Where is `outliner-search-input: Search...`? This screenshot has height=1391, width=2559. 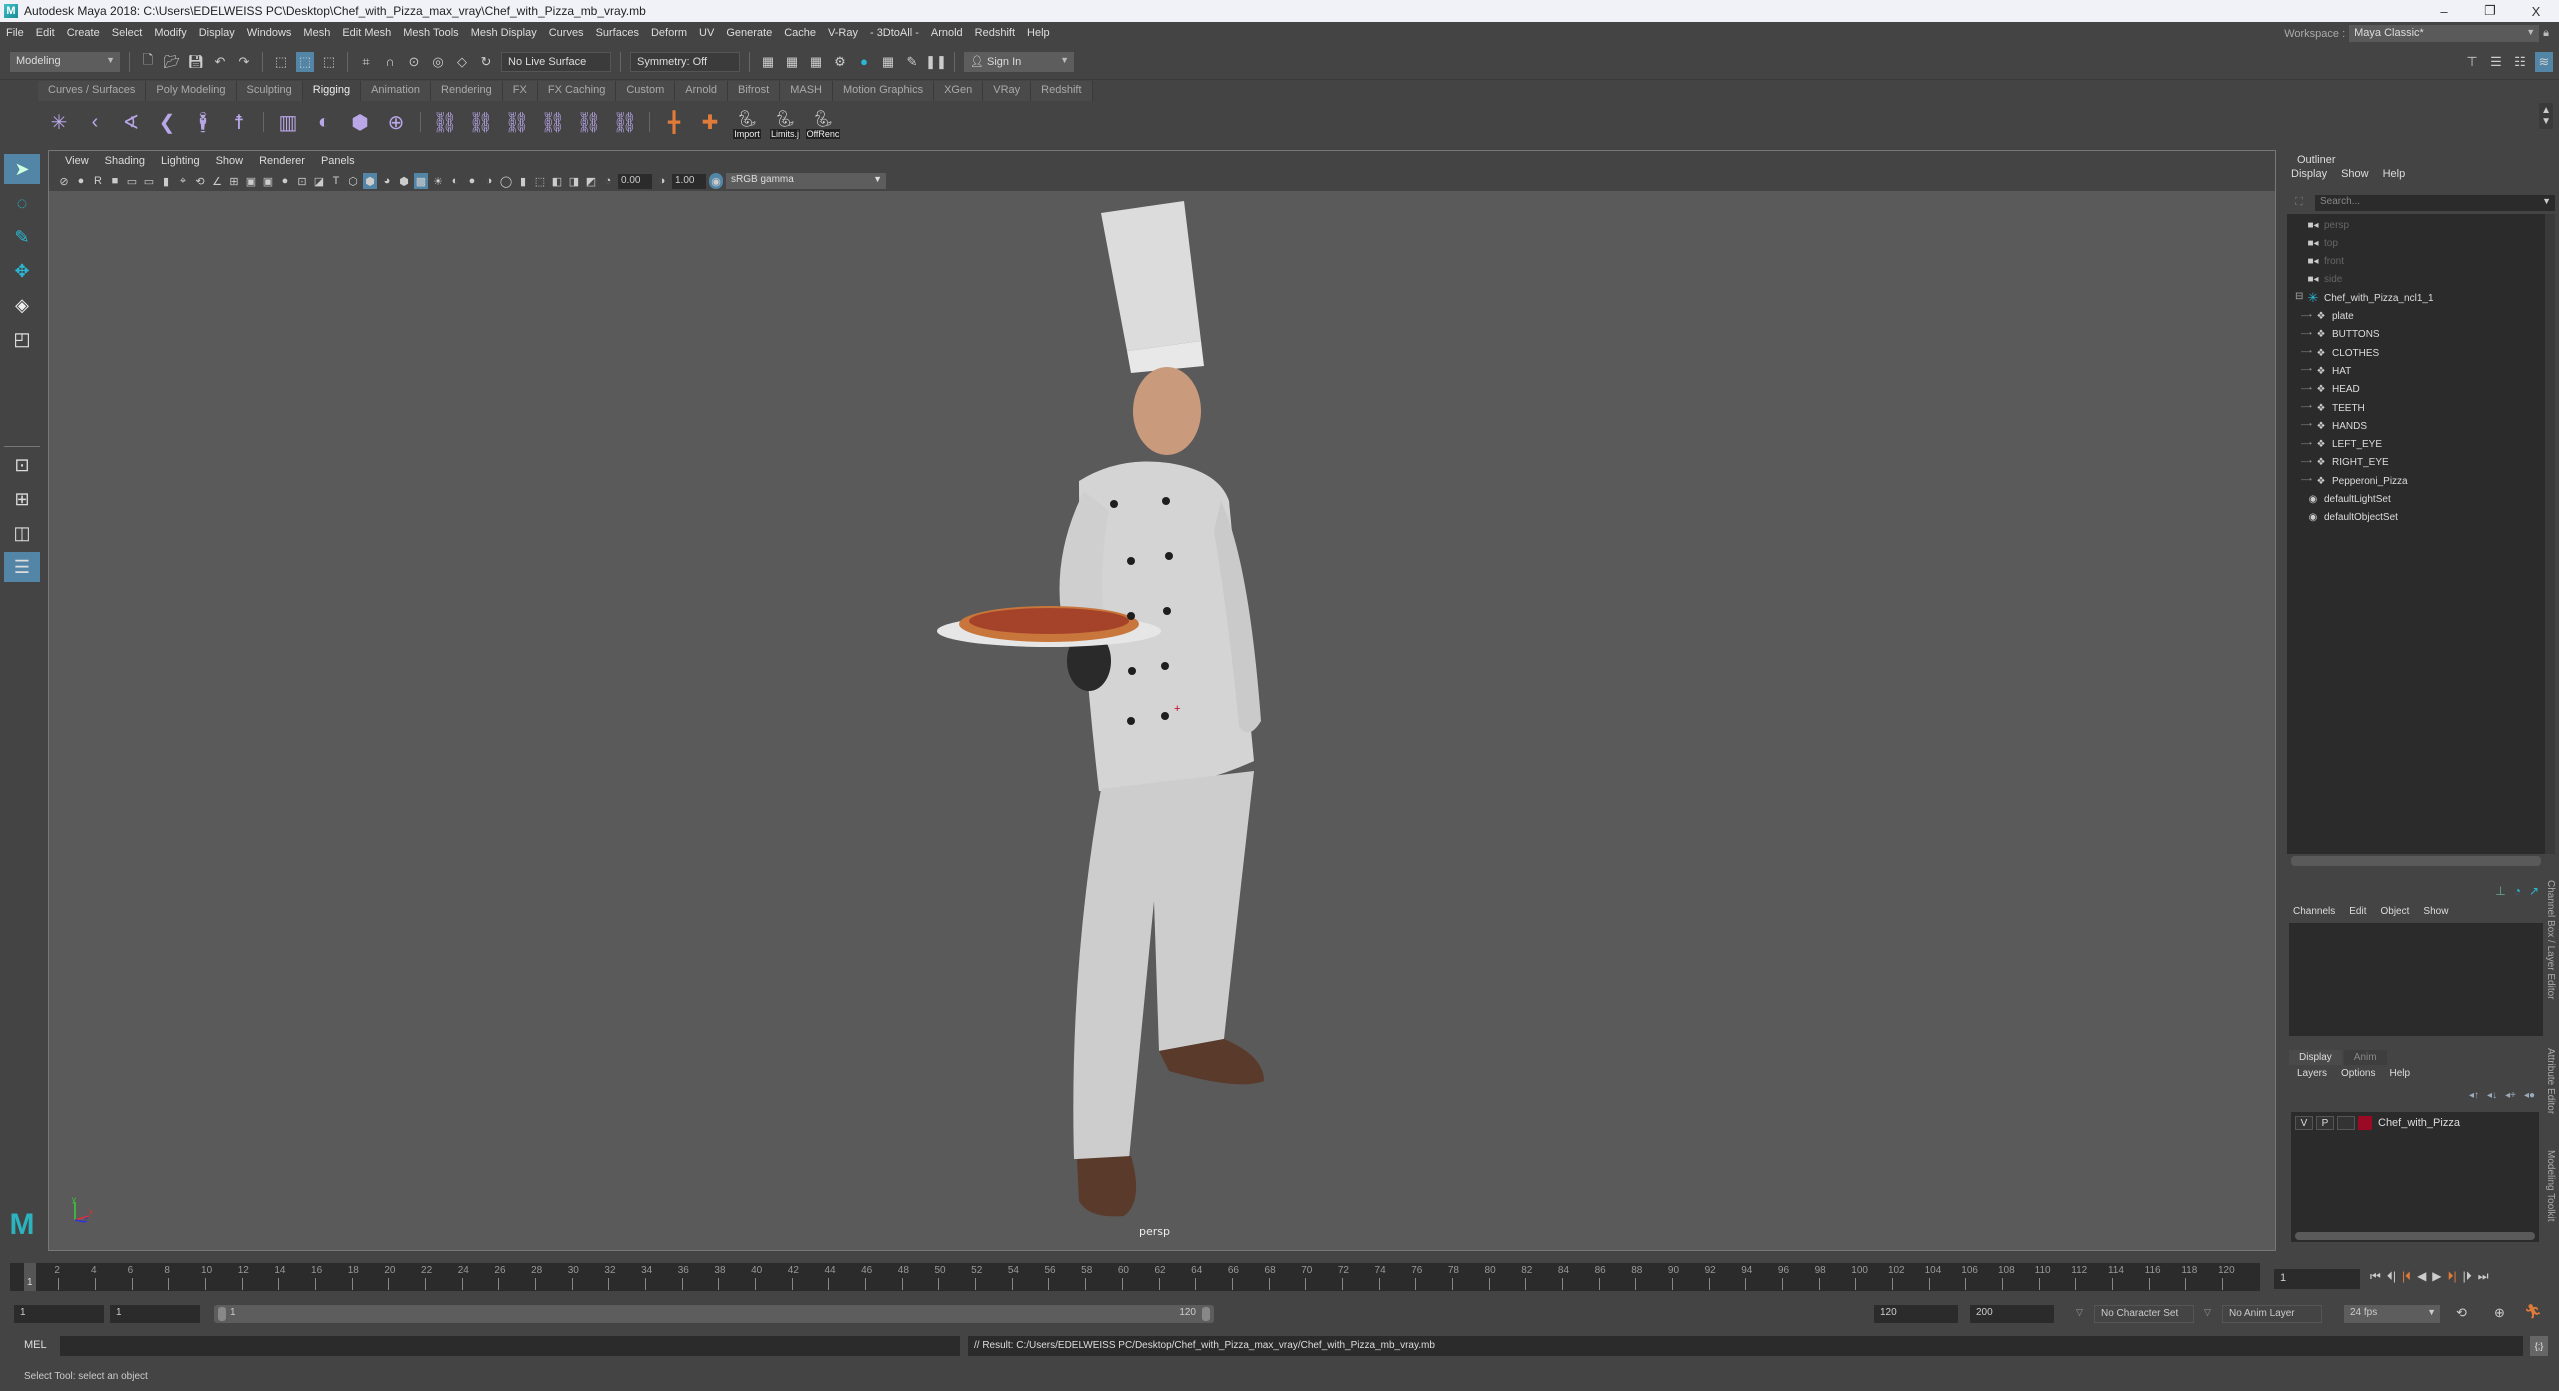 outliner-search-input: Search... is located at coordinates (2435, 203).